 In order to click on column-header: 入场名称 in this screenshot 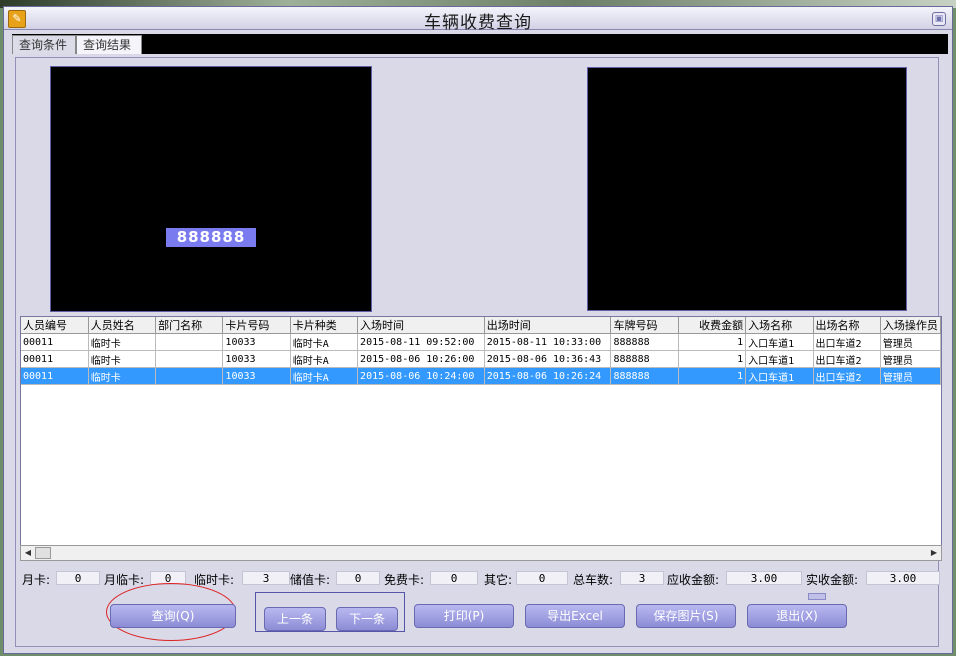, I will do `click(779, 325)`.